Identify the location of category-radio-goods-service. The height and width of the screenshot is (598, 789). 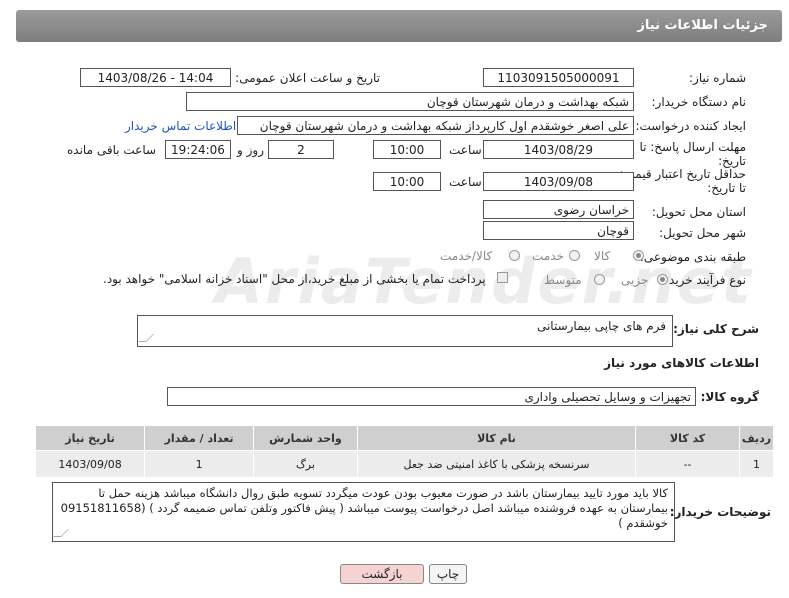
(514, 255).